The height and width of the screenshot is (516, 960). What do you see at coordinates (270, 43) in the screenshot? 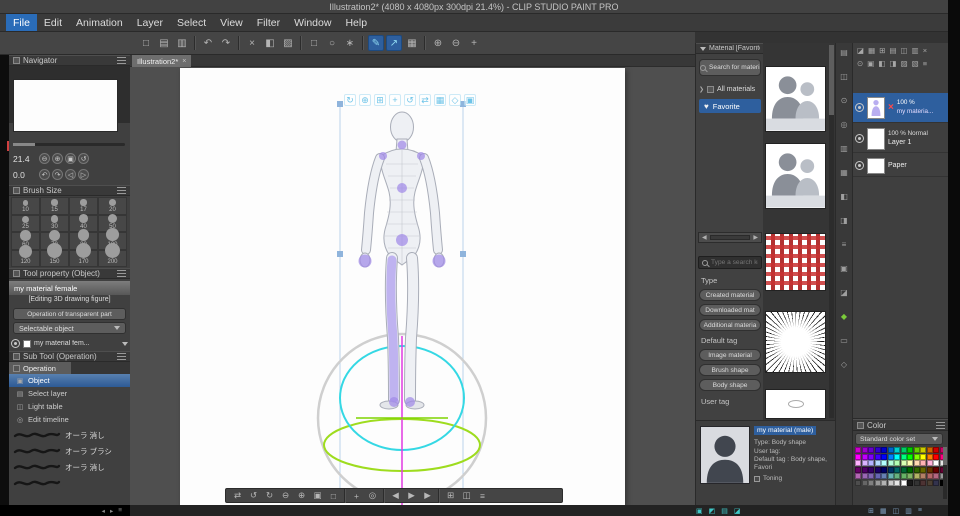
I see `fill-icon: ◧` at bounding box center [270, 43].